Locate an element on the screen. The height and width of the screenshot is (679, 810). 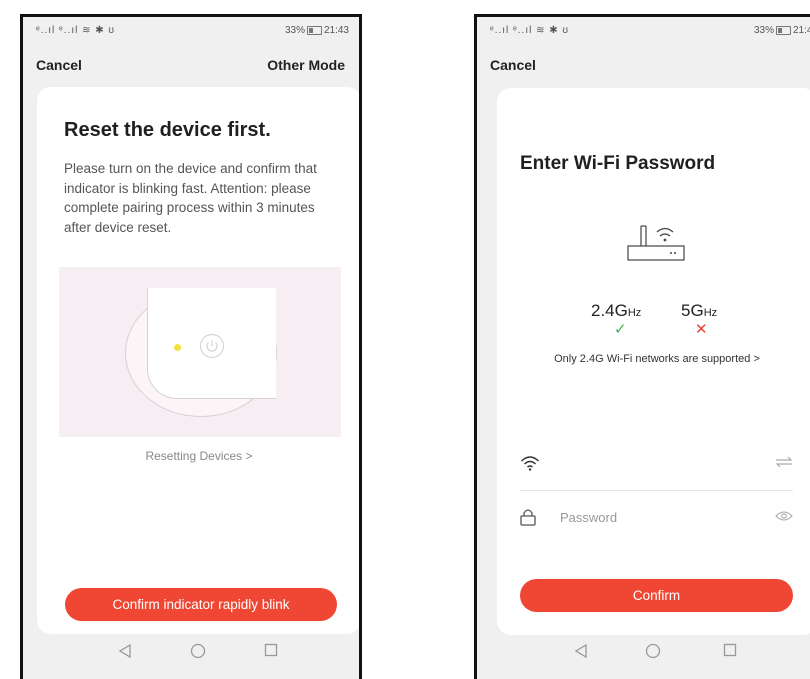
password-input: Password is located at coordinates (588, 517).